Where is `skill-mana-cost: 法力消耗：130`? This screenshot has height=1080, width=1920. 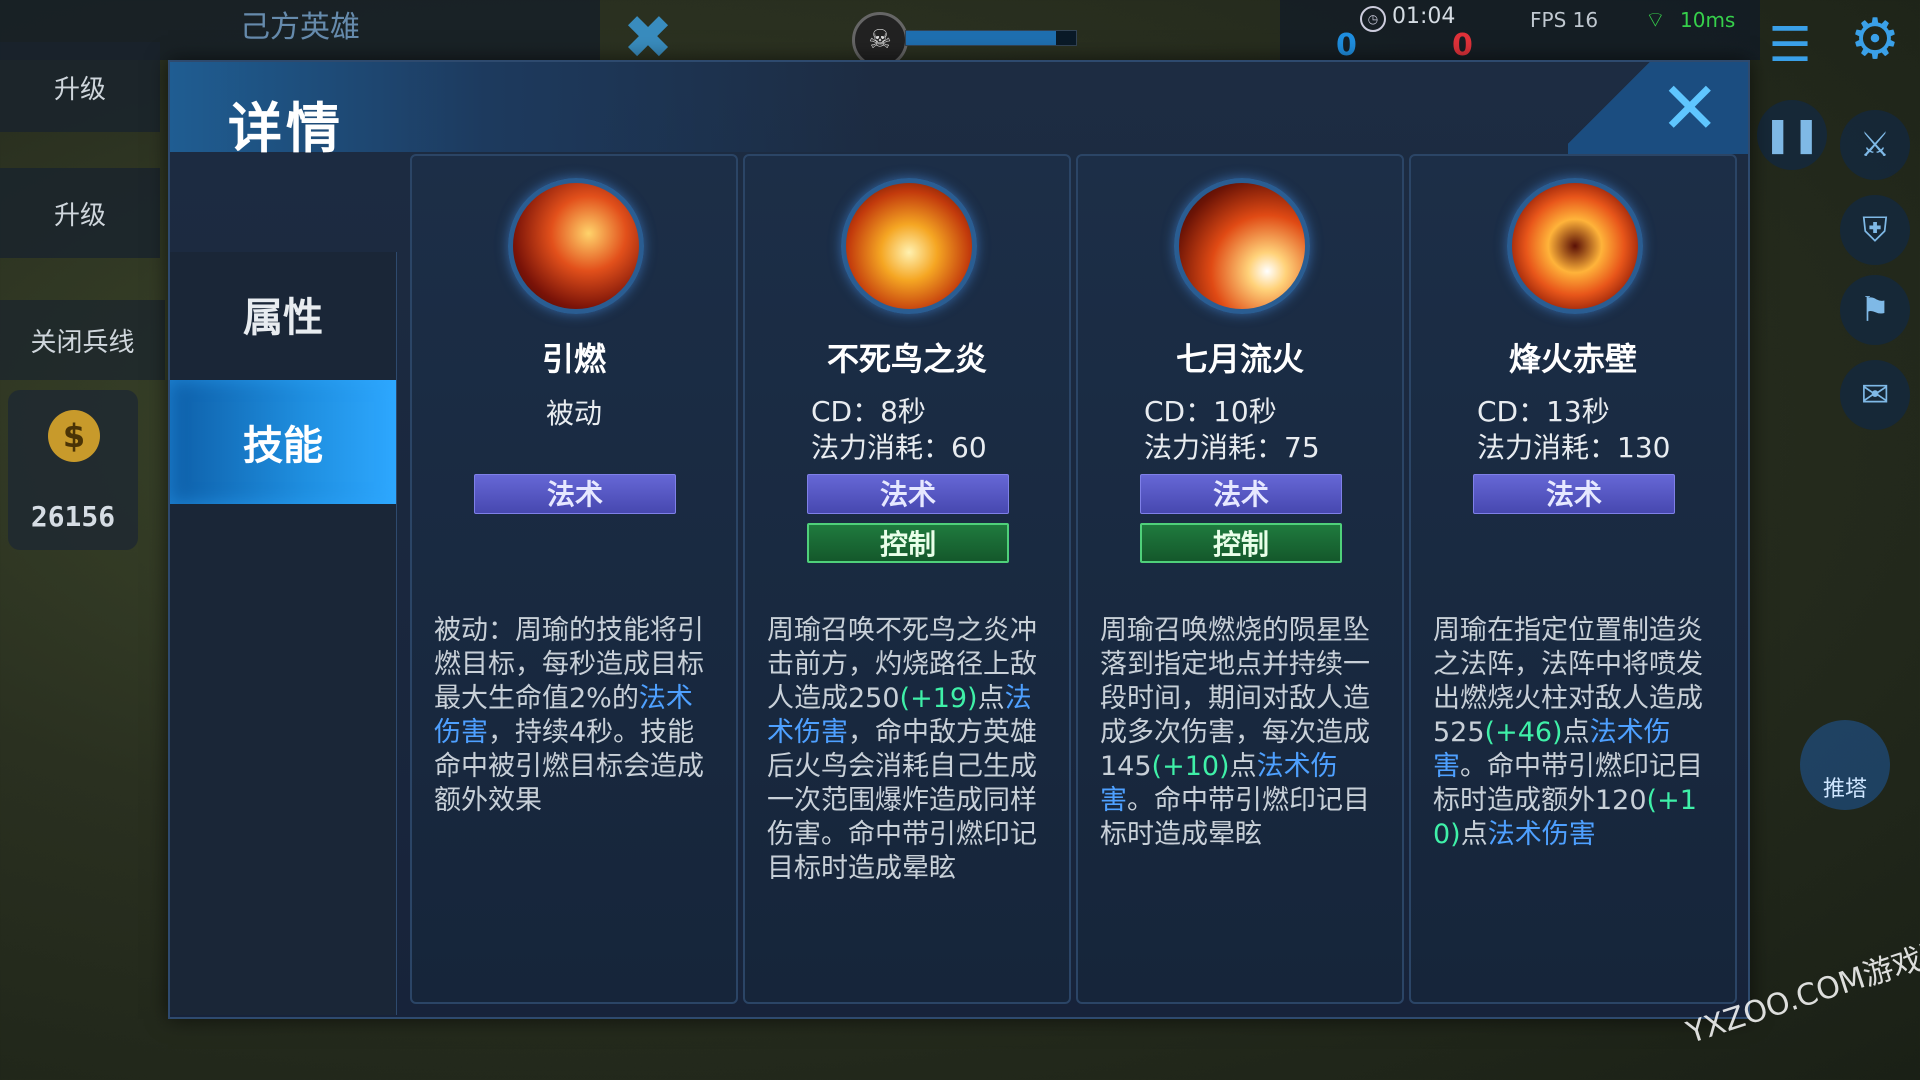 skill-mana-cost: 法力消耗：130 is located at coordinates (1574, 447).